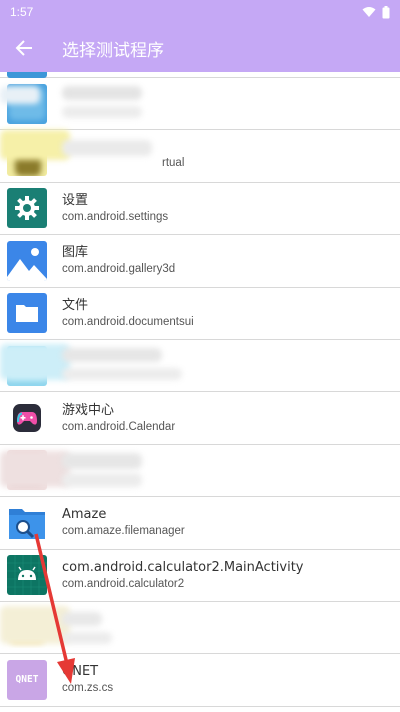  What do you see at coordinates (27, 575) in the screenshot?
I see `android-icon` at bounding box center [27, 575].